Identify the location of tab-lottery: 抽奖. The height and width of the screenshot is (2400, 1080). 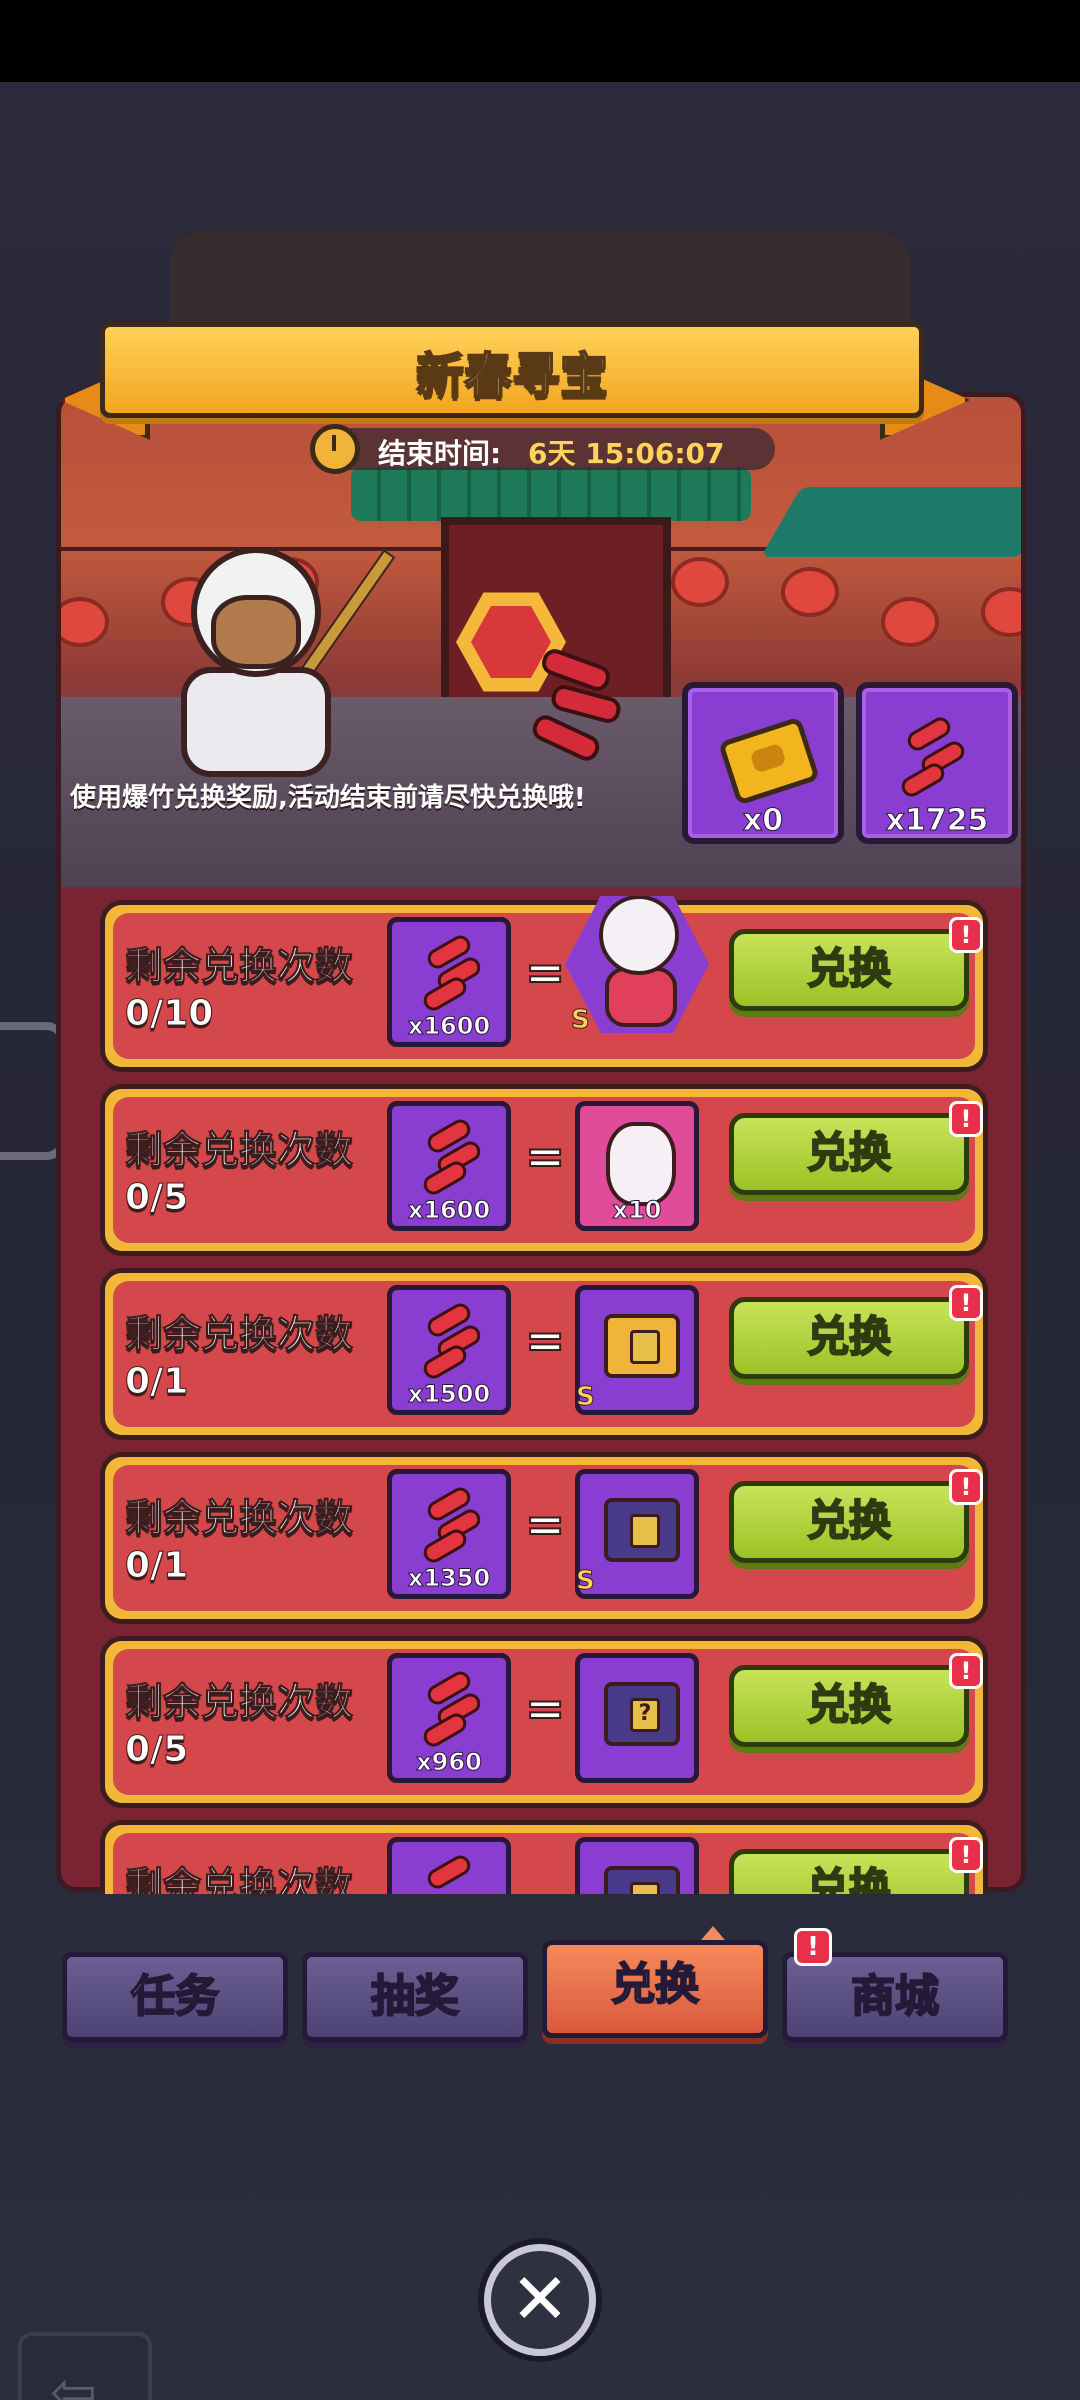
(415, 1997).